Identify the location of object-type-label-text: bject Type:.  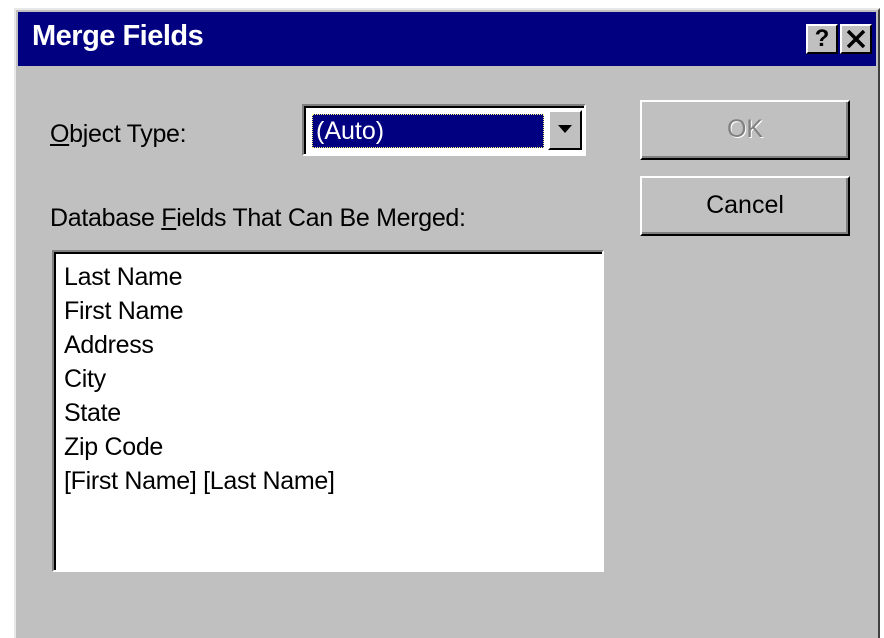
(128, 134).